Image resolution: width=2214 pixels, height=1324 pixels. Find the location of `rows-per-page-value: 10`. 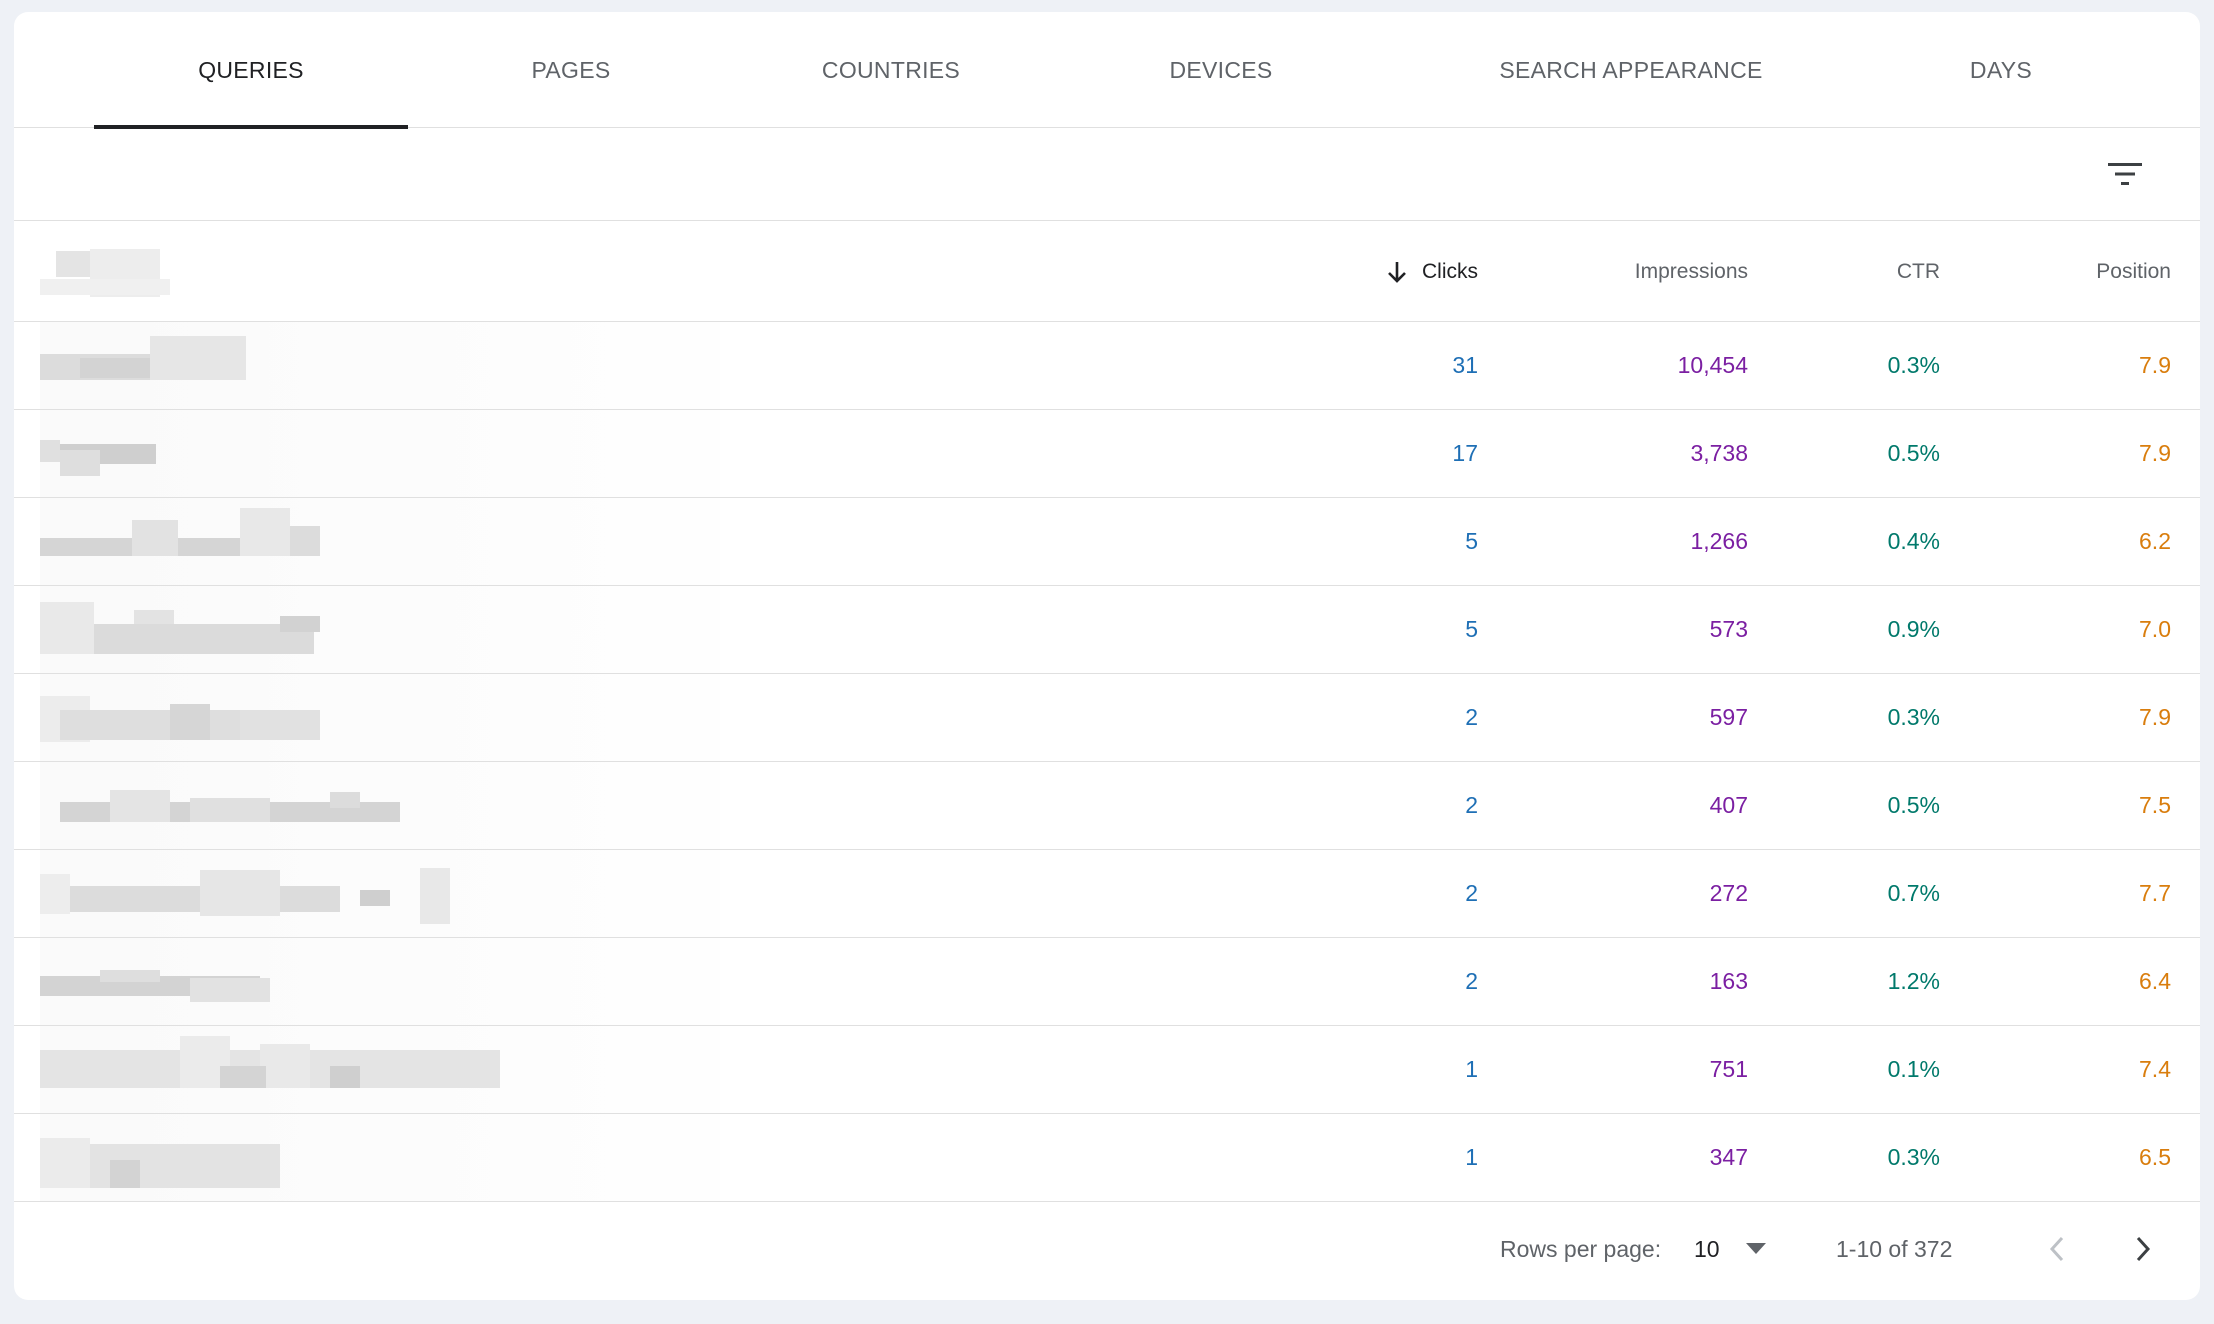

rows-per-page-value: 10 is located at coordinates (1707, 1248).